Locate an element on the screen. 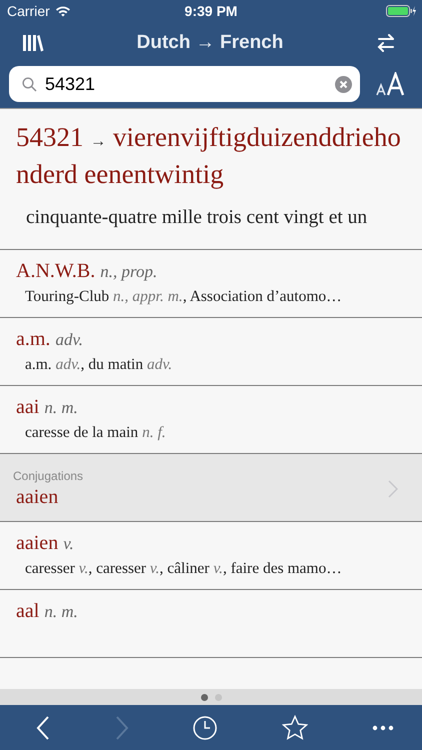  history-icon is located at coordinates (205, 728).